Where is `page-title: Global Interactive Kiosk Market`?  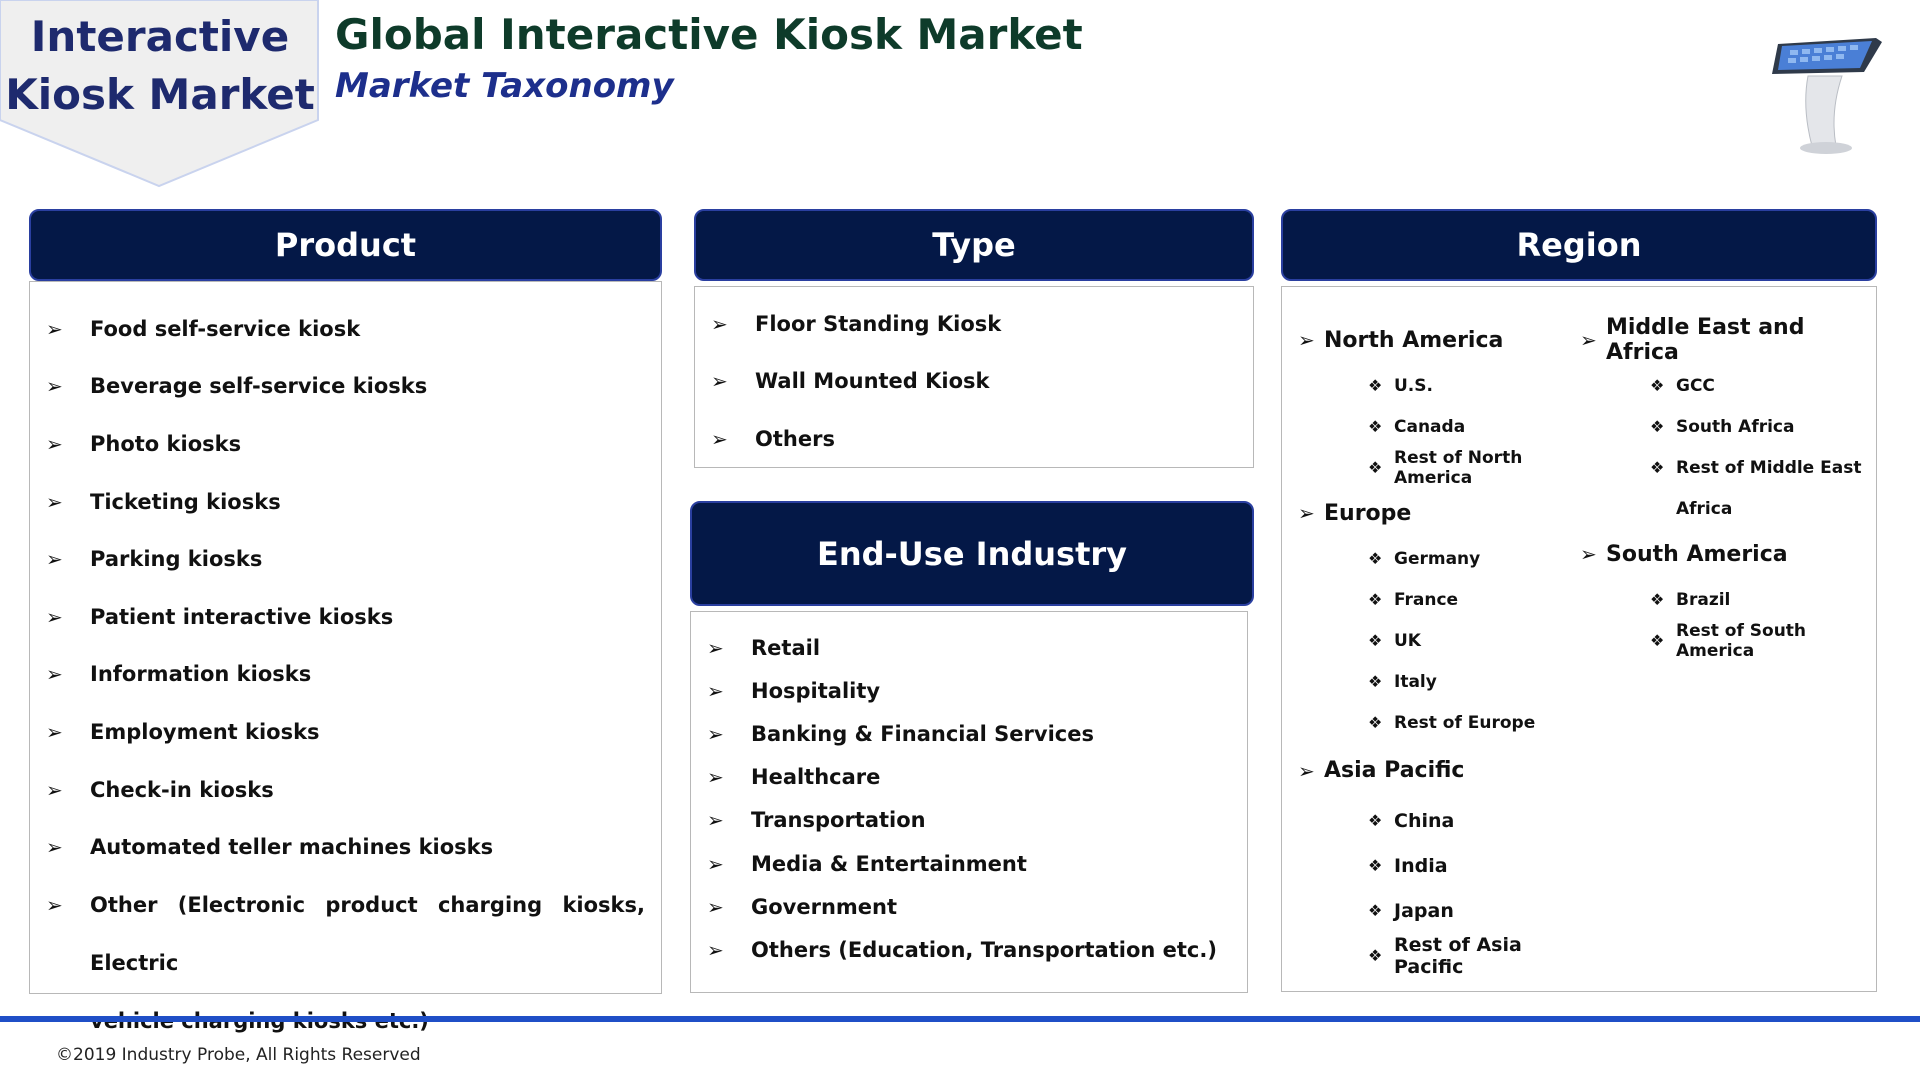 page-title: Global Interactive Kiosk Market is located at coordinates (709, 34).